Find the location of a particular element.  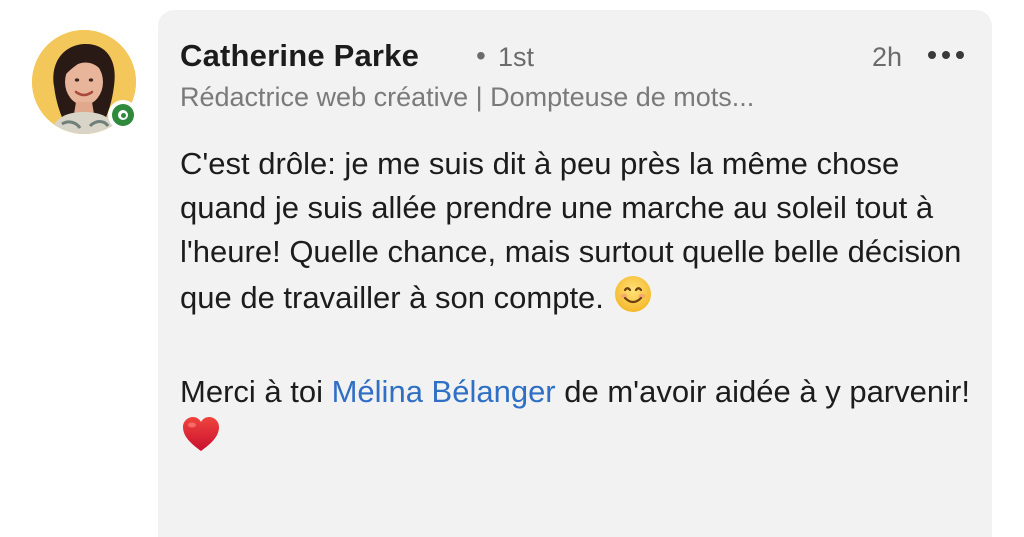

author-name: Catherine Parke is located at coordinates (299, 56).